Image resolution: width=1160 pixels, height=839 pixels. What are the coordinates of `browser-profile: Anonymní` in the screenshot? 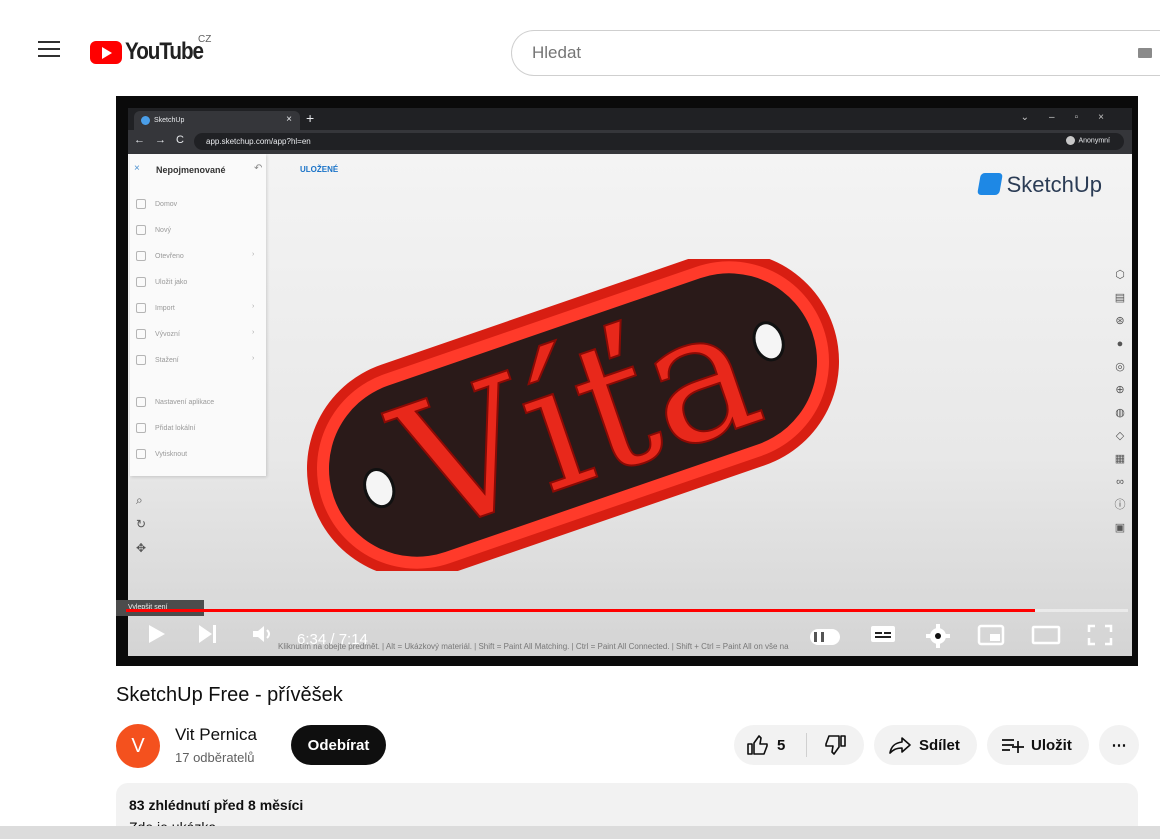 It's located at (1088, 140).